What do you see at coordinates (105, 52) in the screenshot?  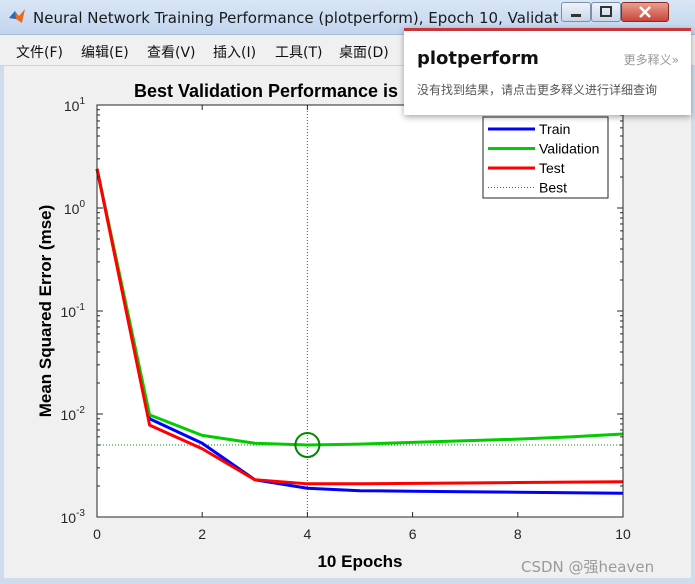 I see `menu-edit: 编辑(E)` at bounding box center [105, 52].